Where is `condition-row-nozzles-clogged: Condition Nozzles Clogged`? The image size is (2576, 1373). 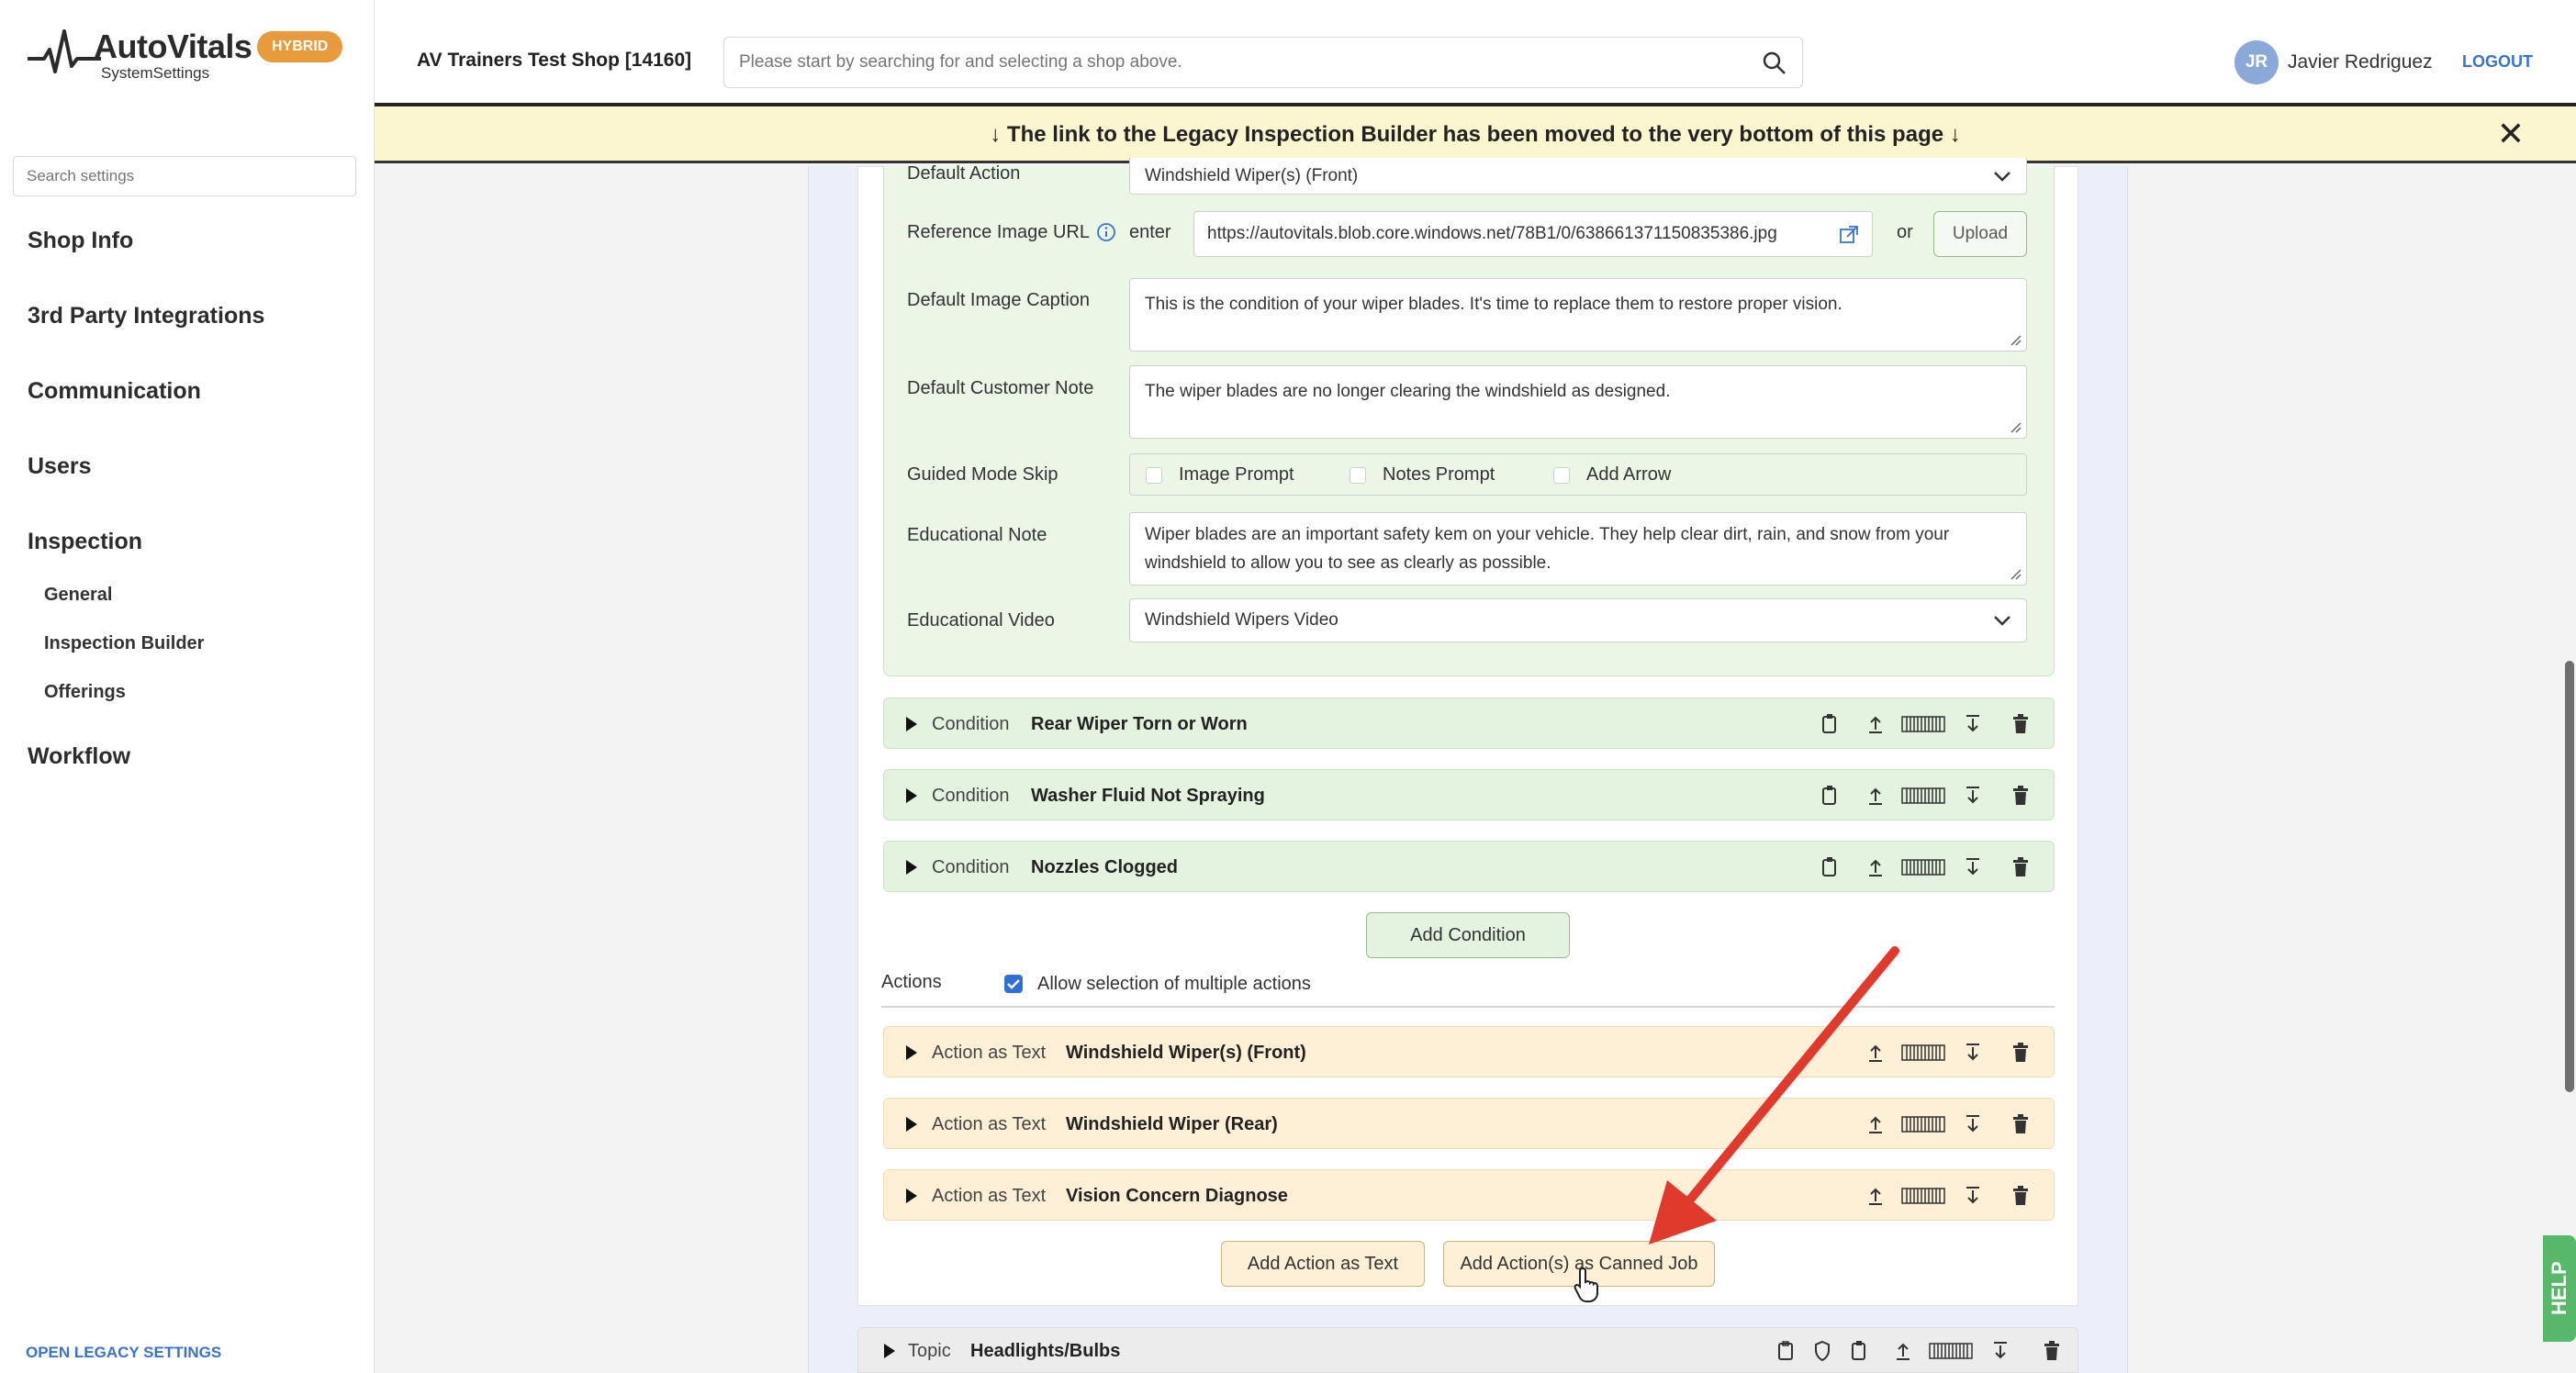 condition-row-nozzles-clogged: Condition Nozzles Clogged is located at coordinates (1469, 866).